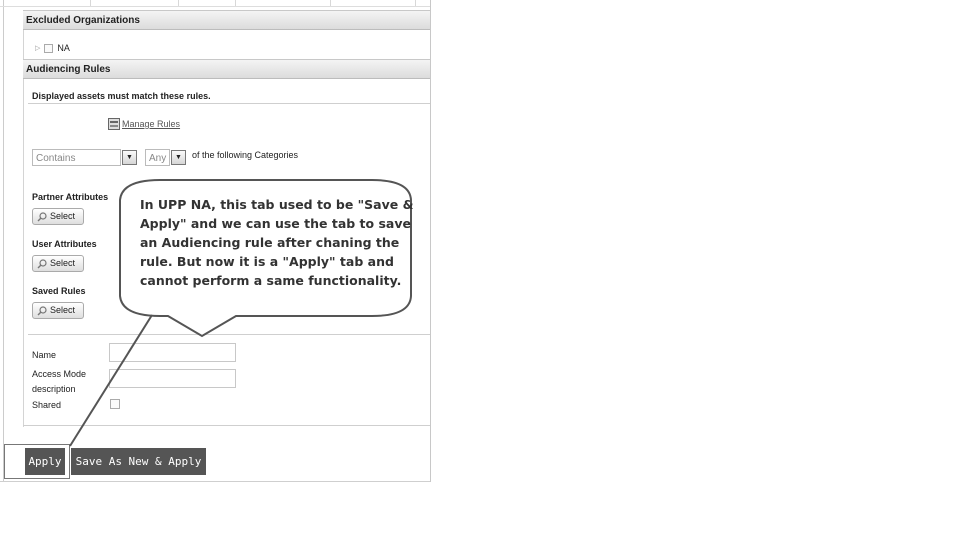 This screenshot has width=960, height=540. I want to click on annotation-line: an Audiencing rule after chaning the, so click(270, 242).